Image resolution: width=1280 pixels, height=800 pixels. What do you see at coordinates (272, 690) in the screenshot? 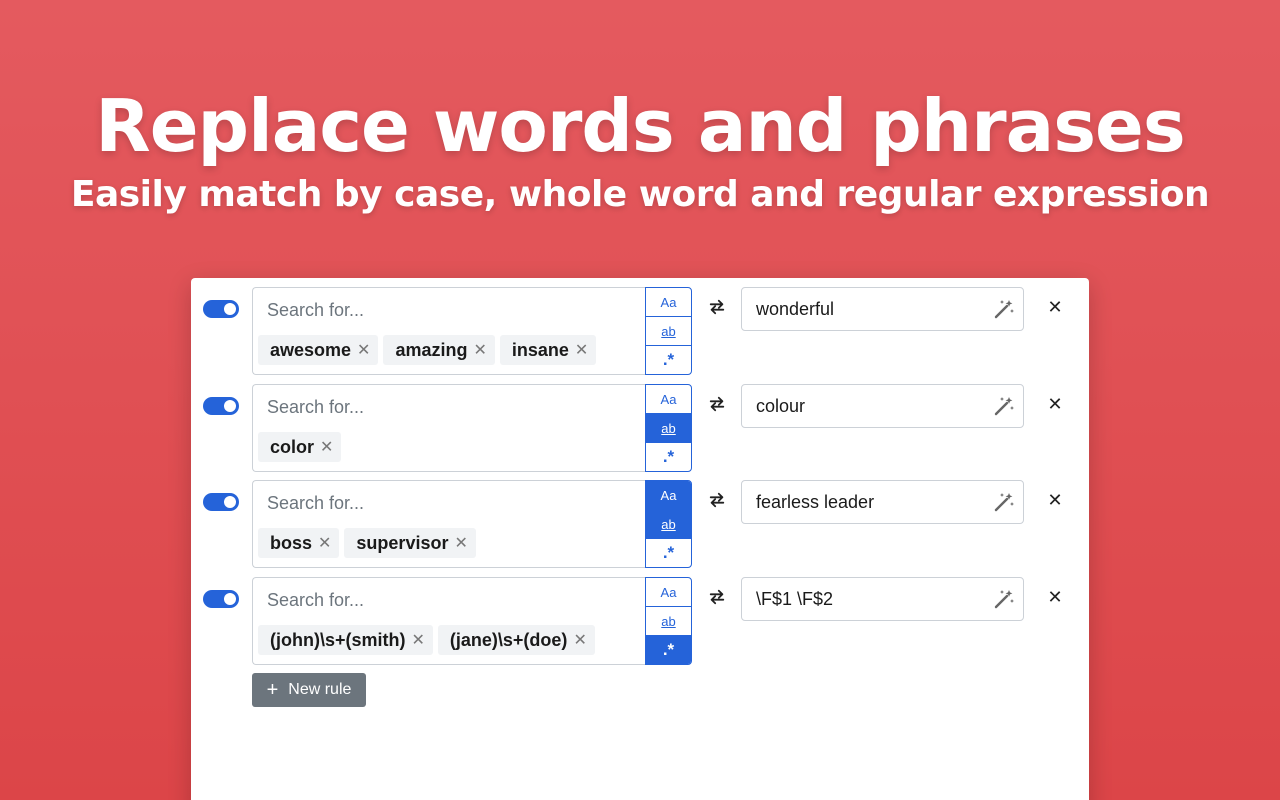
I see `plus-icon: +` at bounding box center [272, 690].